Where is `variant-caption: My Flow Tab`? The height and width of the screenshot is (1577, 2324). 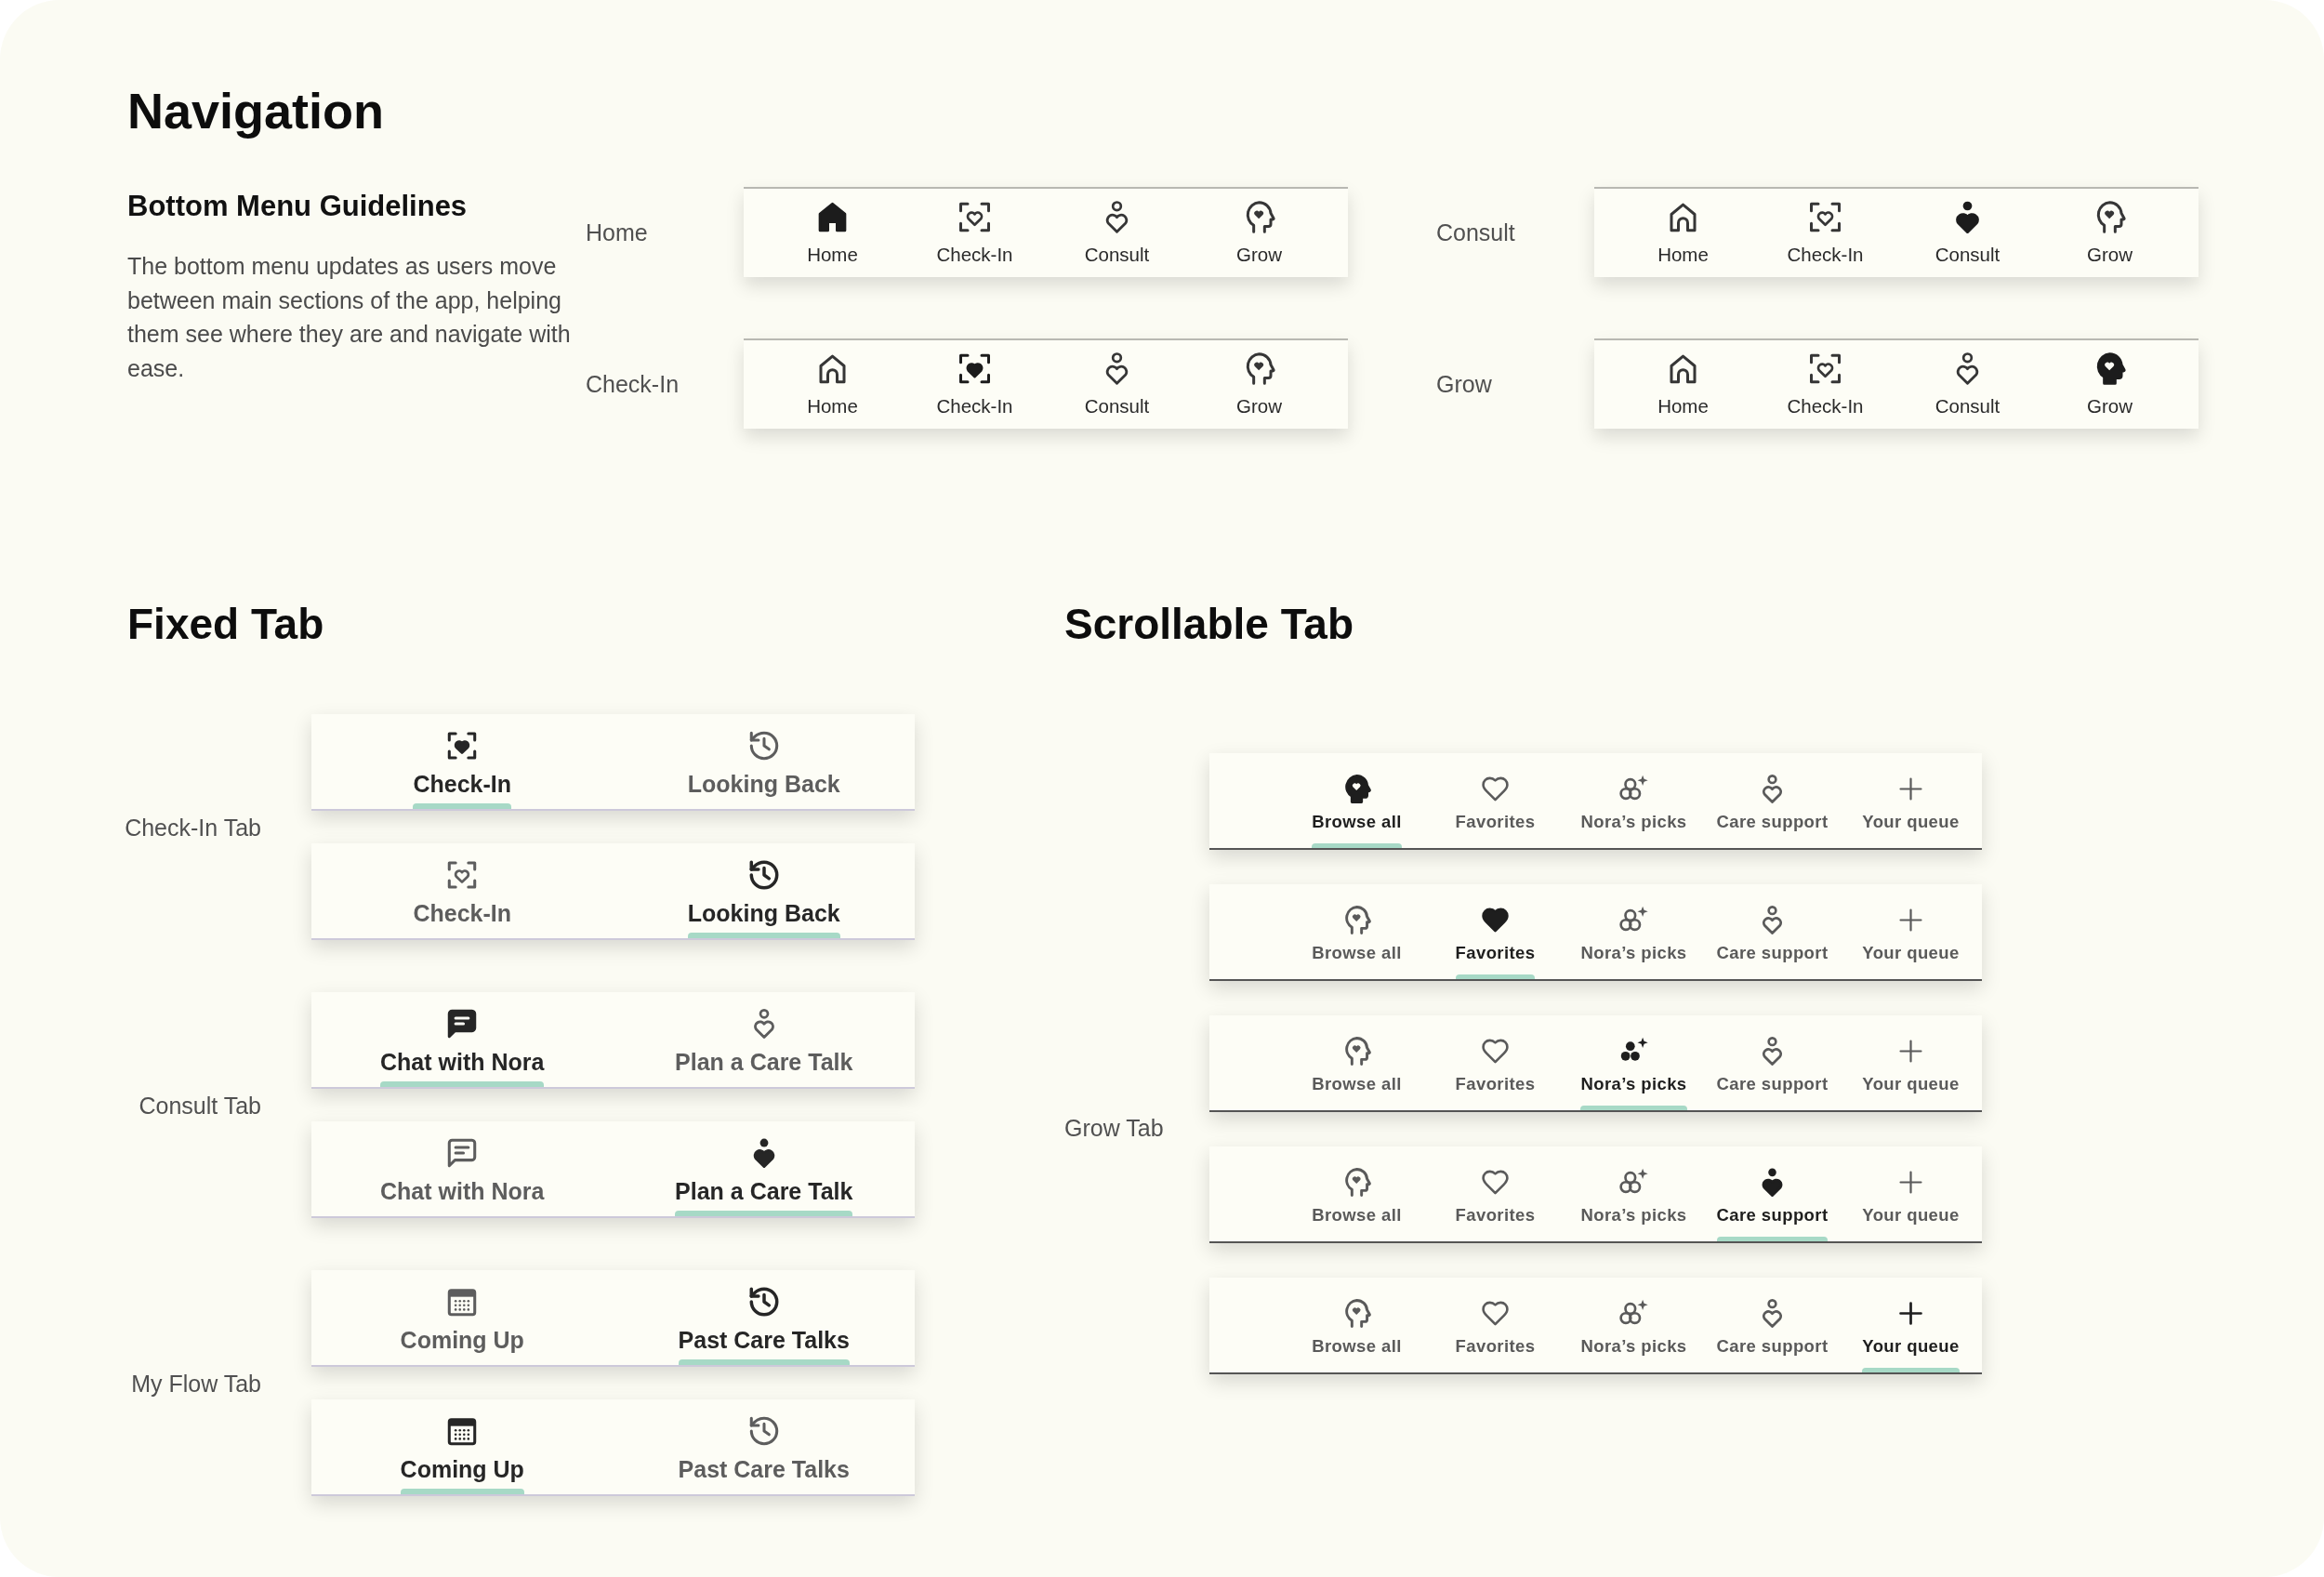 variant-caption: My Flow Tab is located at coordinates (196, 1383).